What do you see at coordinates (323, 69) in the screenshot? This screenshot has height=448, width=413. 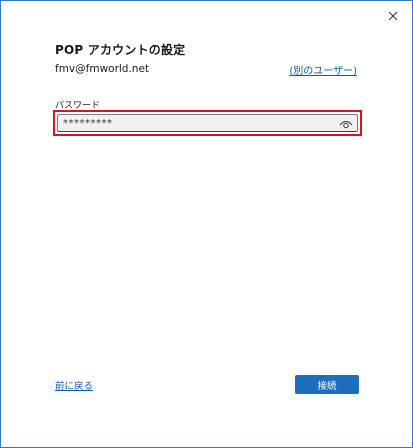 I see `other-user-link: (別のユーザー)` at bounding box center [323, 69].